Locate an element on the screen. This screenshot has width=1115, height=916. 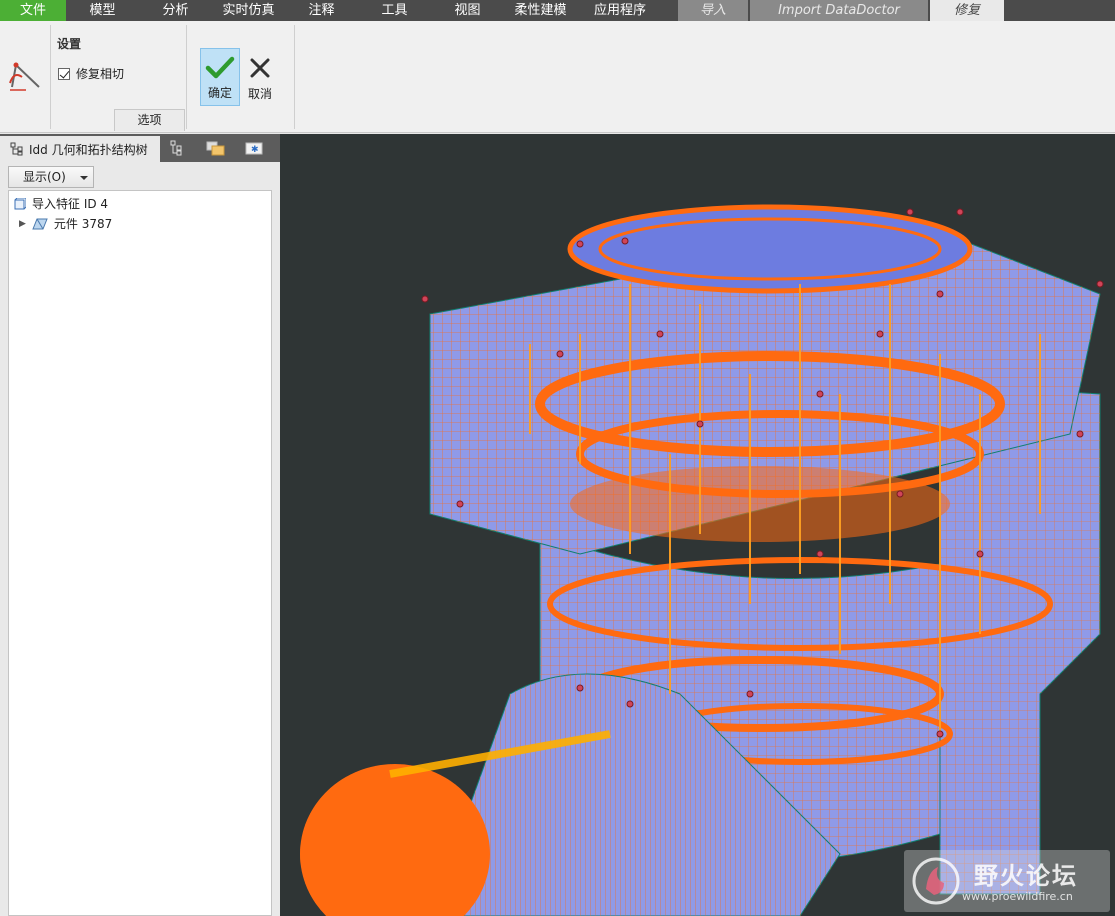
menu-annotate: 注释 is located at coordinates (321, 10).